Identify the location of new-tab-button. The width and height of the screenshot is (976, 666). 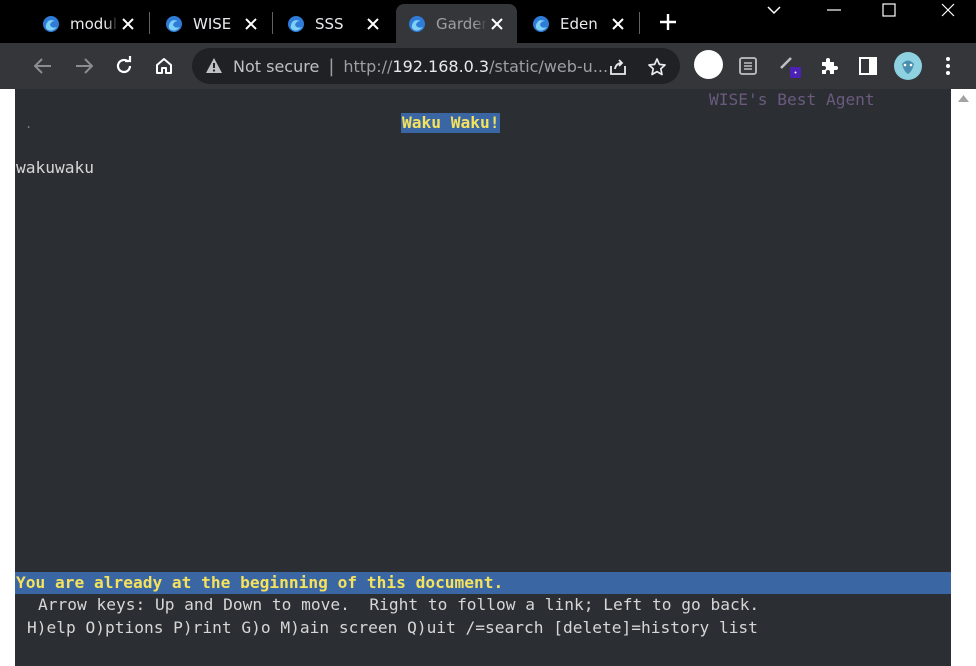
(668, 22).